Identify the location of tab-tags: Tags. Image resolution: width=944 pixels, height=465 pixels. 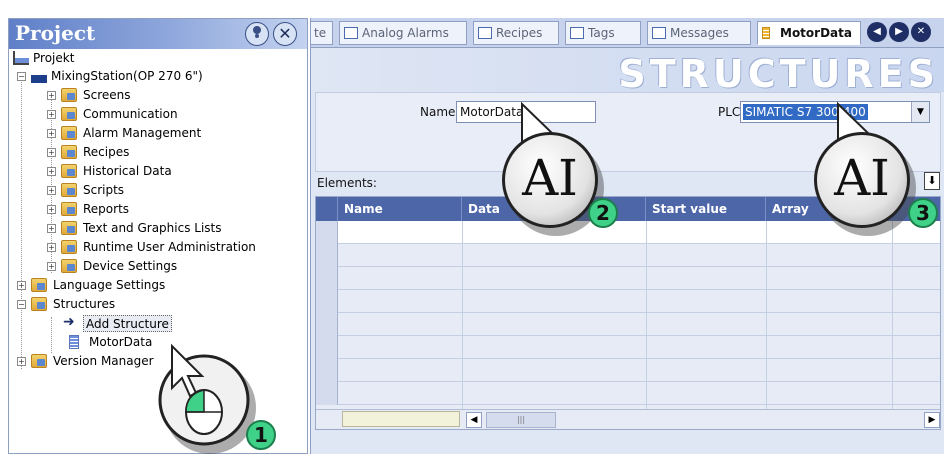
(603, 33).